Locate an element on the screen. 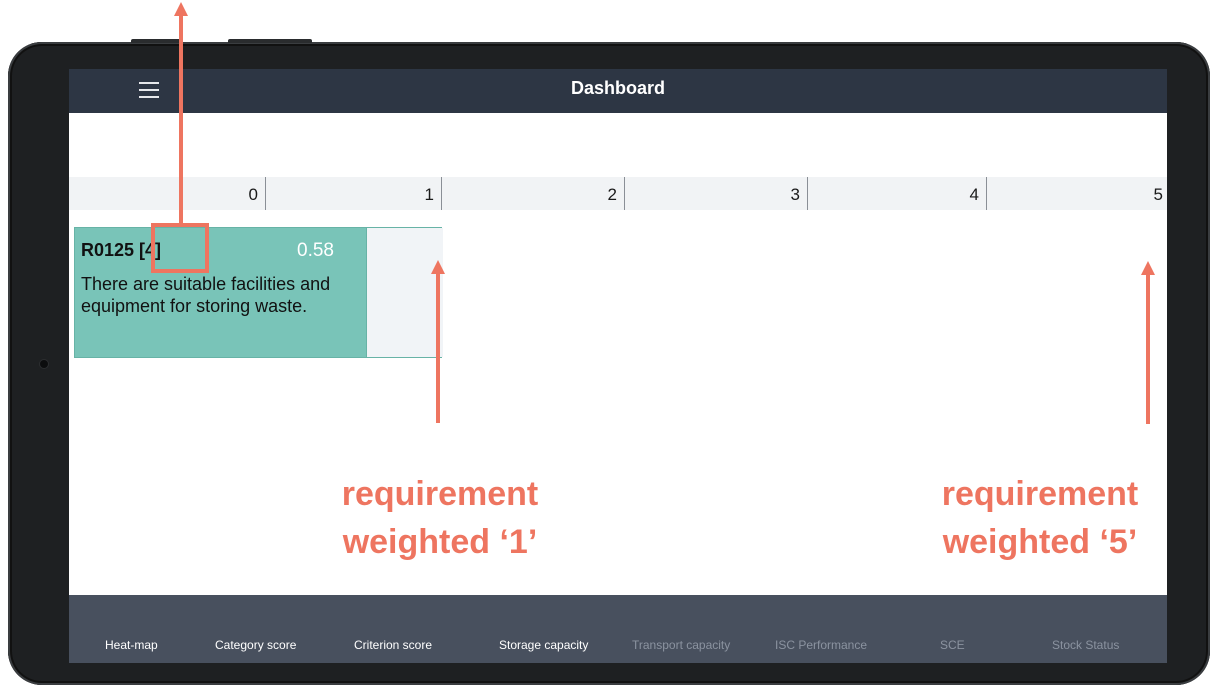  tab-heat-map: Heat-map is located at coordinates (131, 645).